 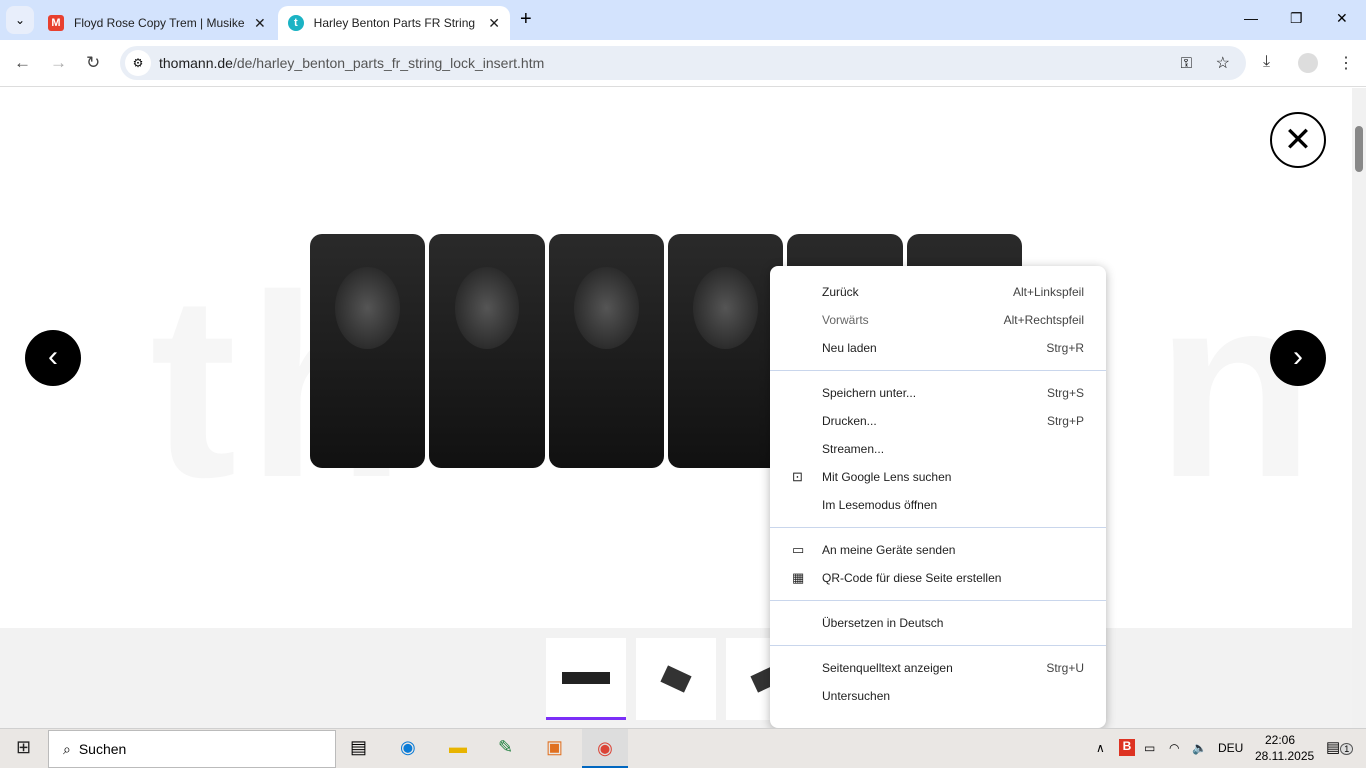 What do you see at coordinates (23, 747) in the screenshot?
I see `windows-start-icon: ⊞` at bounding box center [23, 747].